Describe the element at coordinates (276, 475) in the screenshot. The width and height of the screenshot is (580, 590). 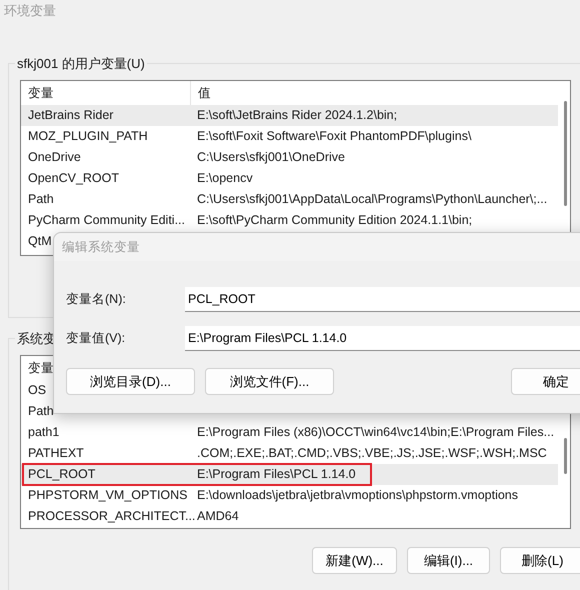
I see `variable-value: E:\Program Files\PCL 1.14.0` at that location.